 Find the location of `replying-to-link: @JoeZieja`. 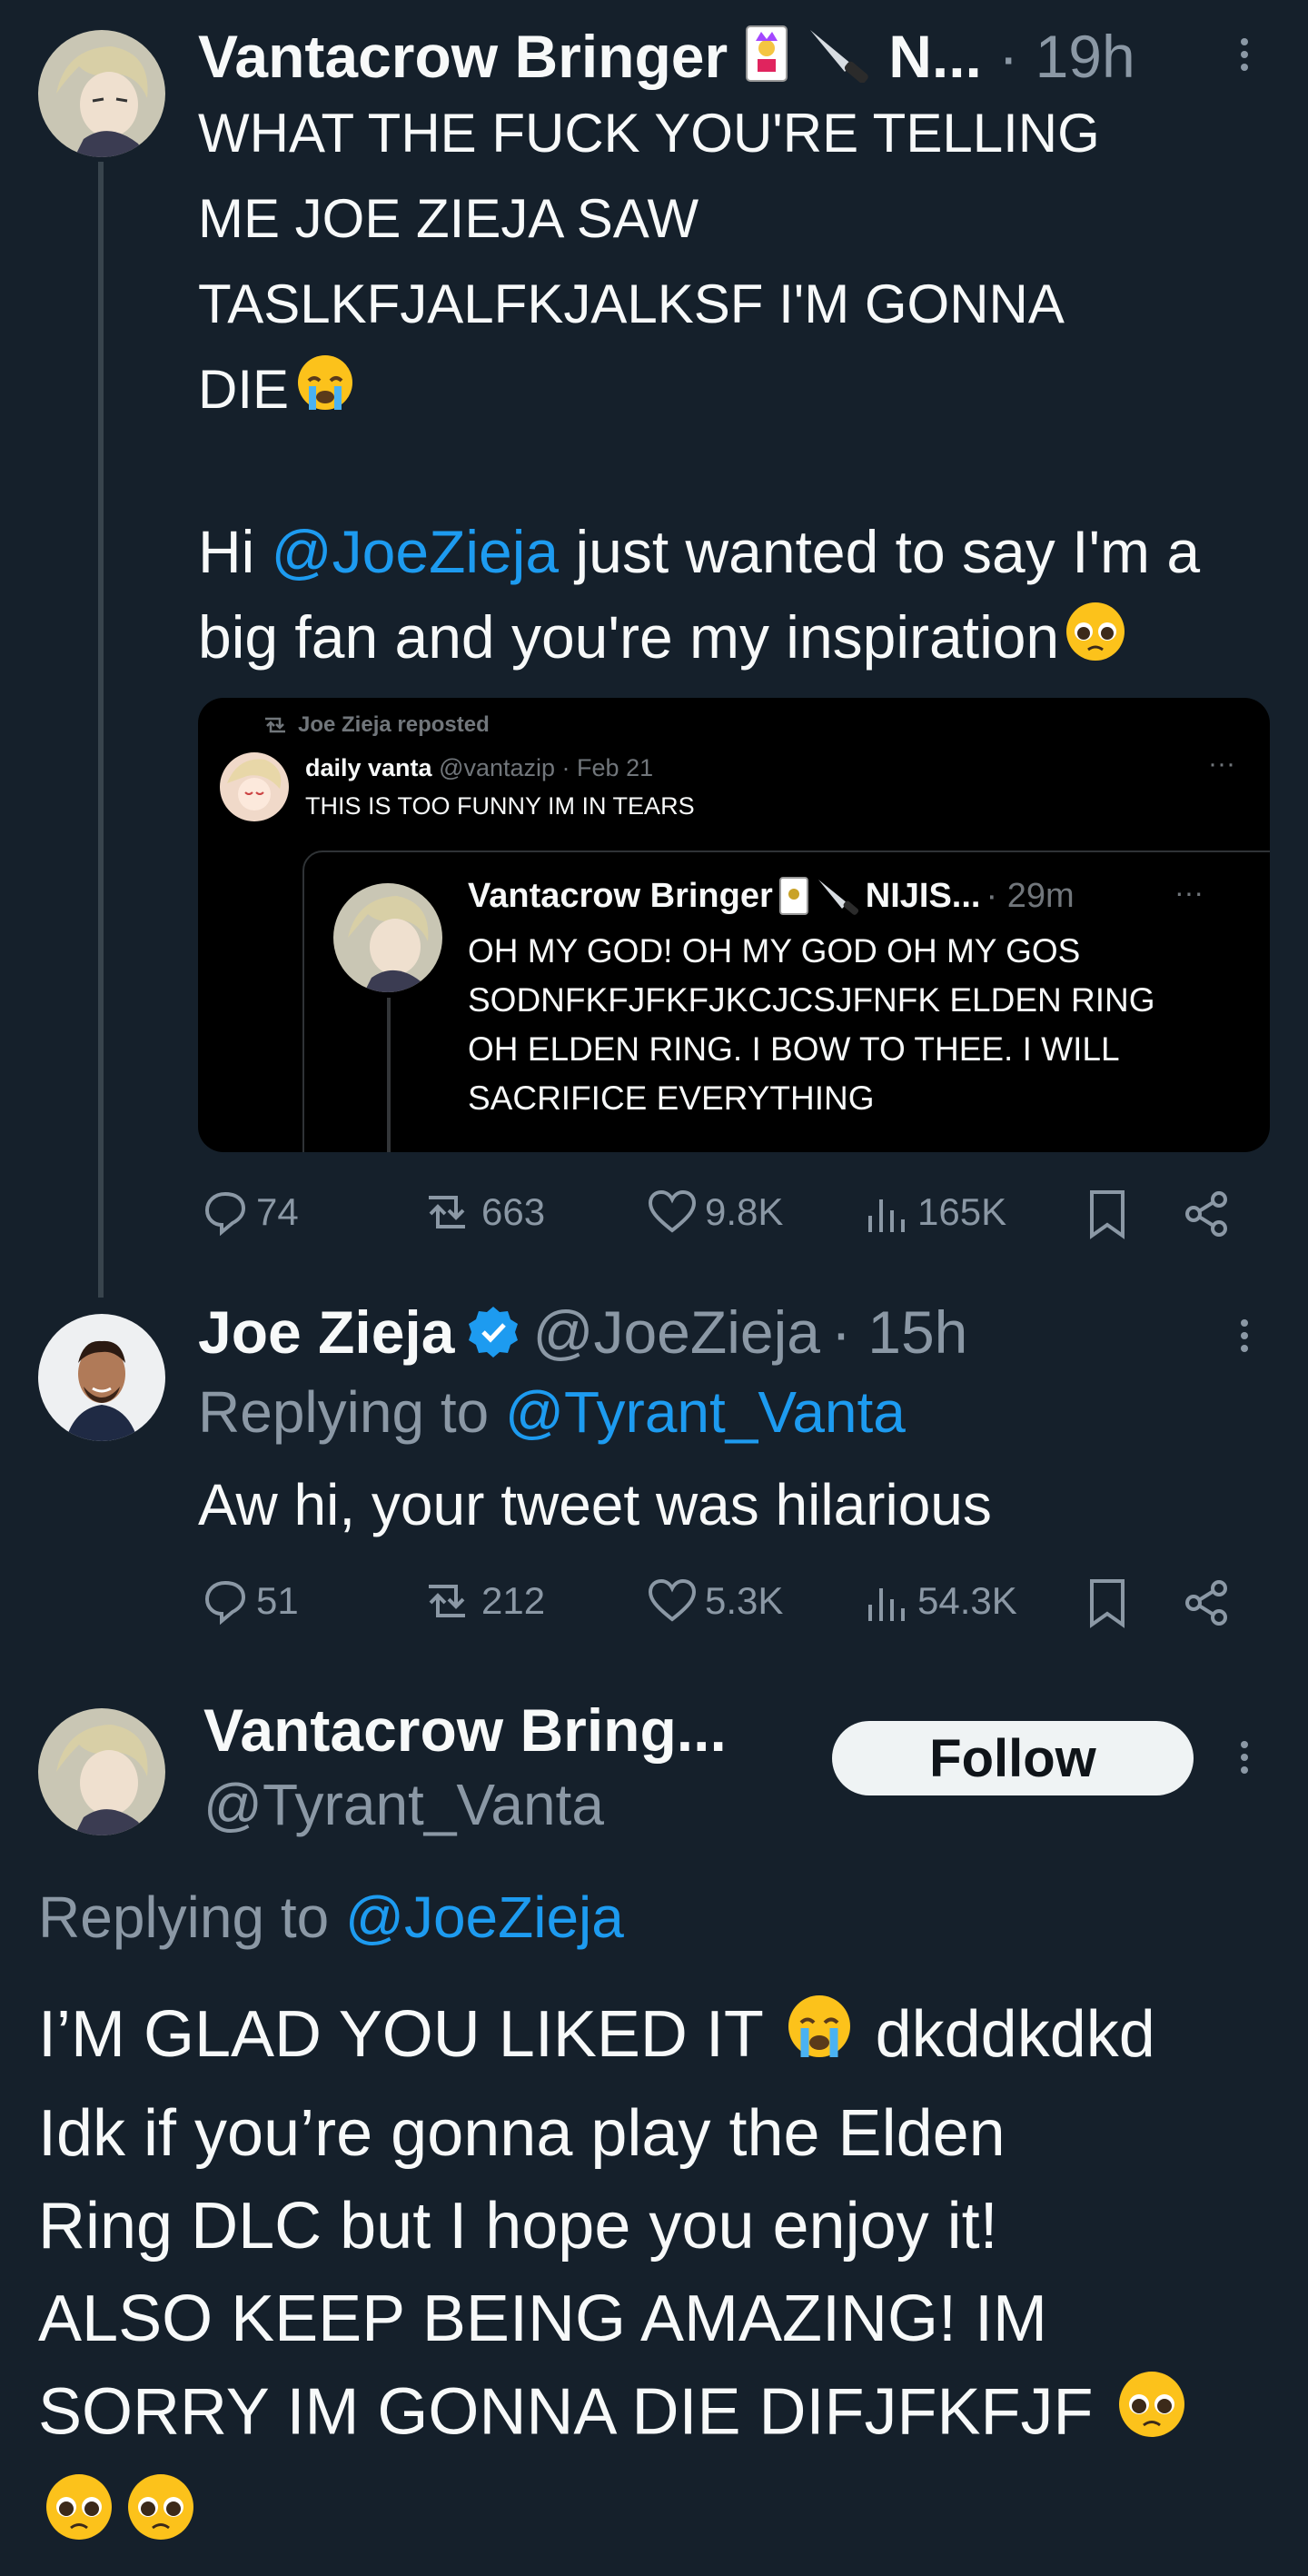

replying-to-link: @JoeZieja is located at coordinates (485, 1918).